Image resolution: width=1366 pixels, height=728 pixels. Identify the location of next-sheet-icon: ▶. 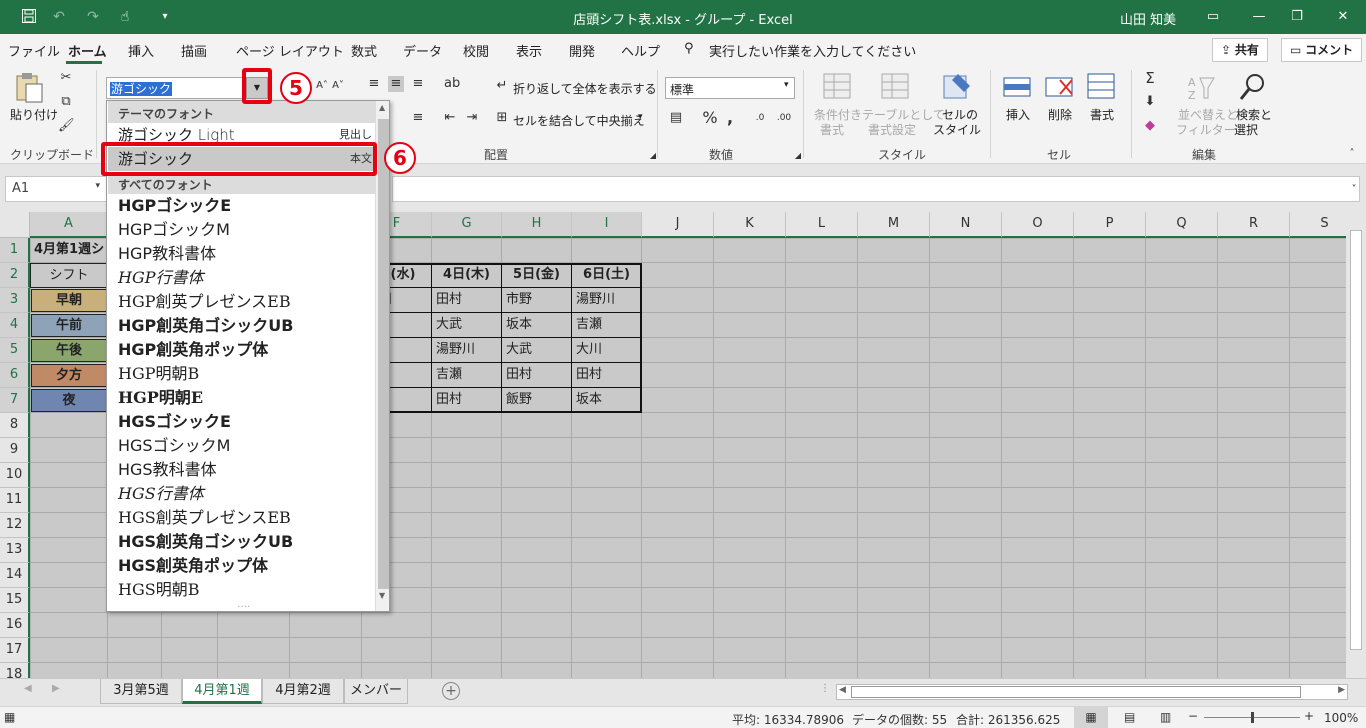
(56, 688).